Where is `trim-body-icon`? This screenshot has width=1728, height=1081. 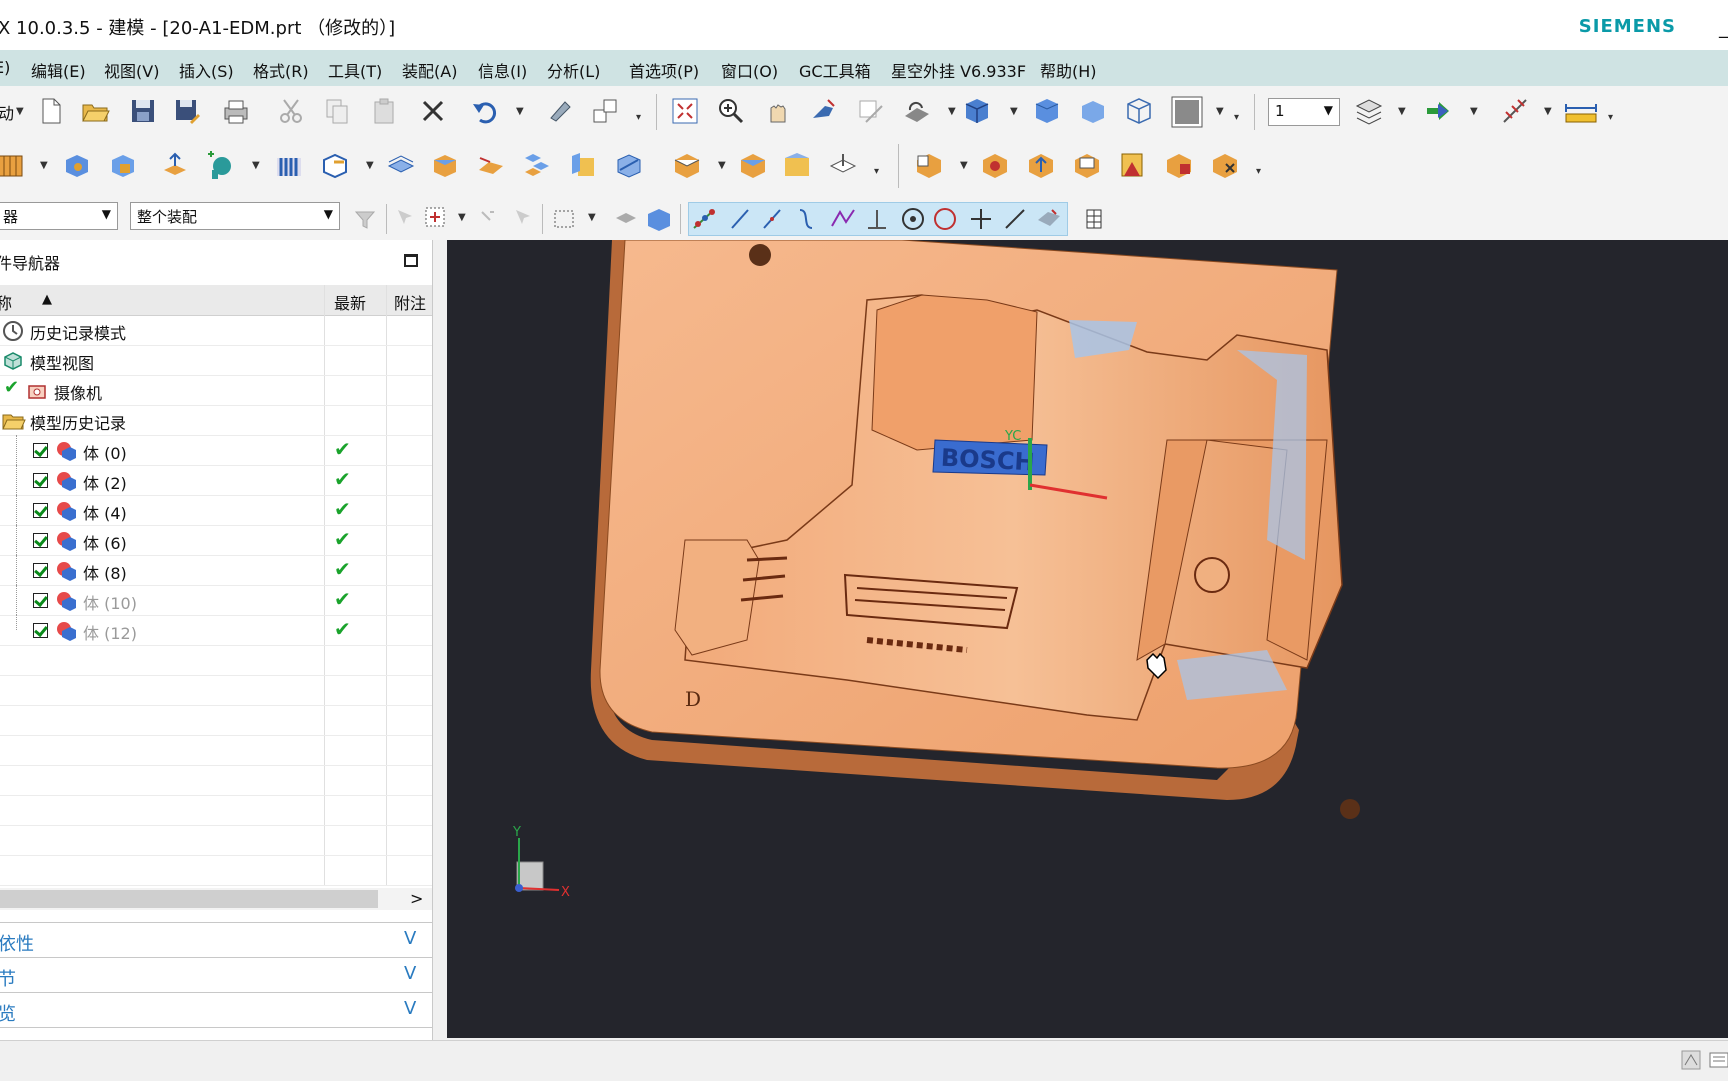
trim-body-icon is located at coordinates (583, 165).